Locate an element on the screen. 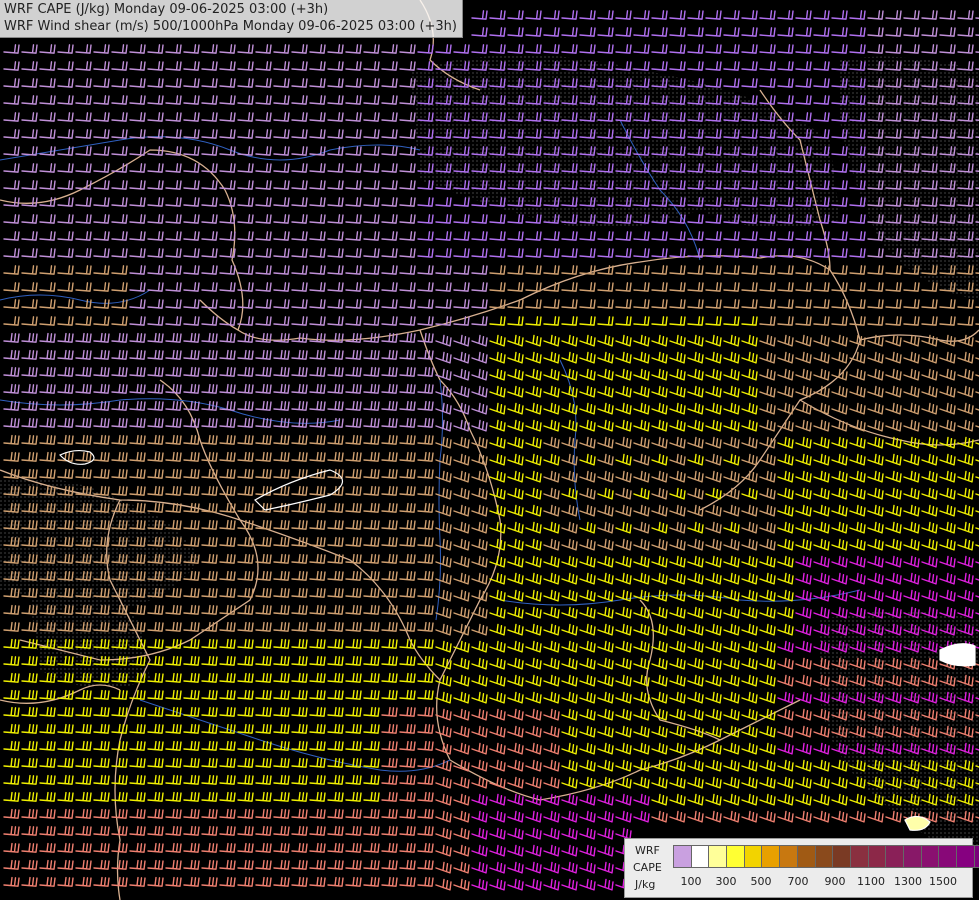 Image resolution: width=979 pixels, height=900 pixels. legend-color-scale is located at coordinates (826, 856).